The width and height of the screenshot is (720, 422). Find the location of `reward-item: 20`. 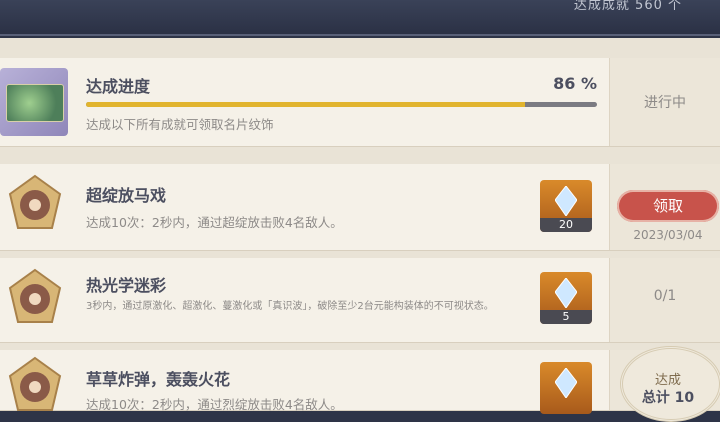

reward-item: 20 is located at coordinates (566, 206).